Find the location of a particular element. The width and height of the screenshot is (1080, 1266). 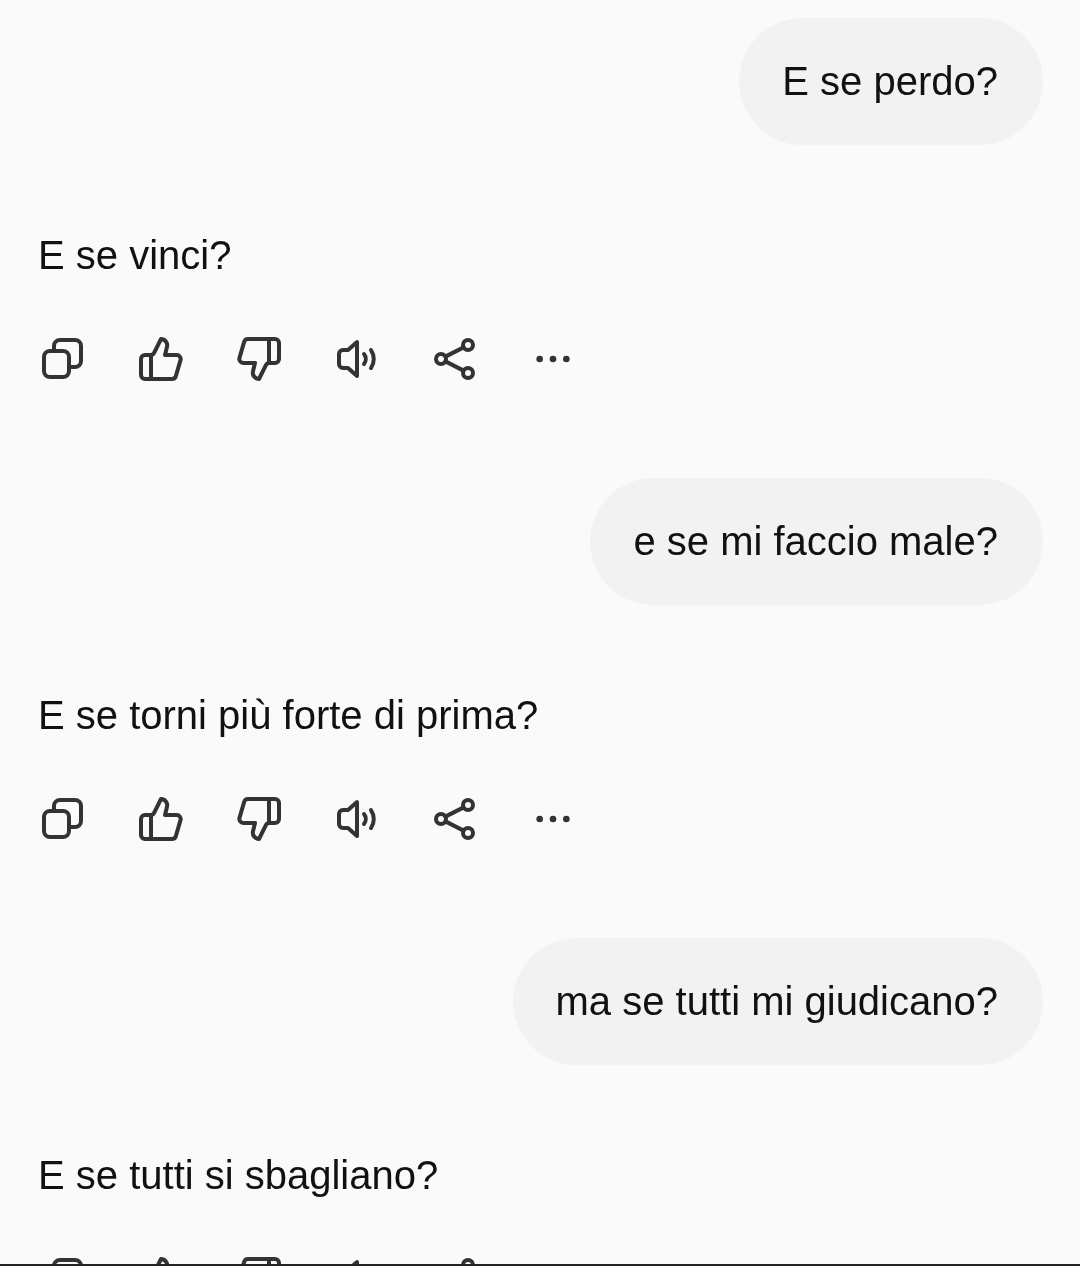

assistant-message: E se torni più forte di prima? is located at coordinates (288, 715).